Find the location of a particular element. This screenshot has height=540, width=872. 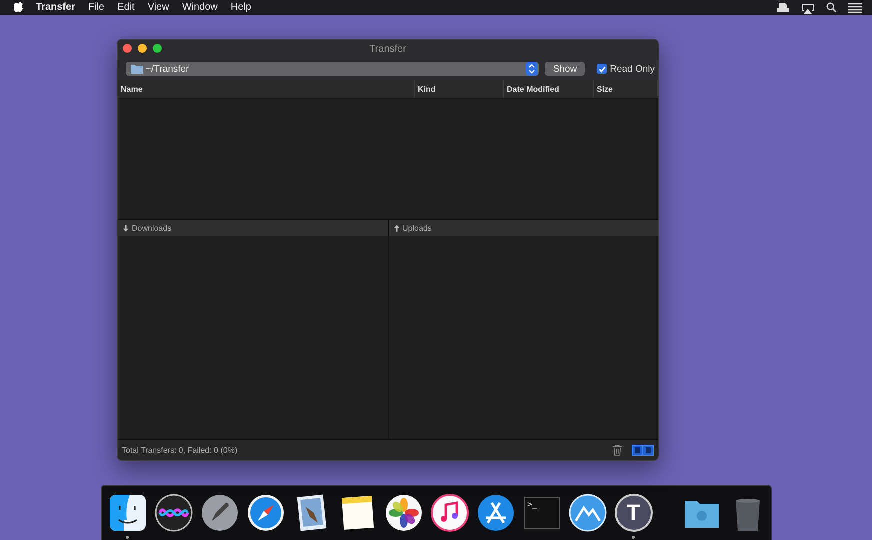

airplay-icon is located at coordinates (808, 8).